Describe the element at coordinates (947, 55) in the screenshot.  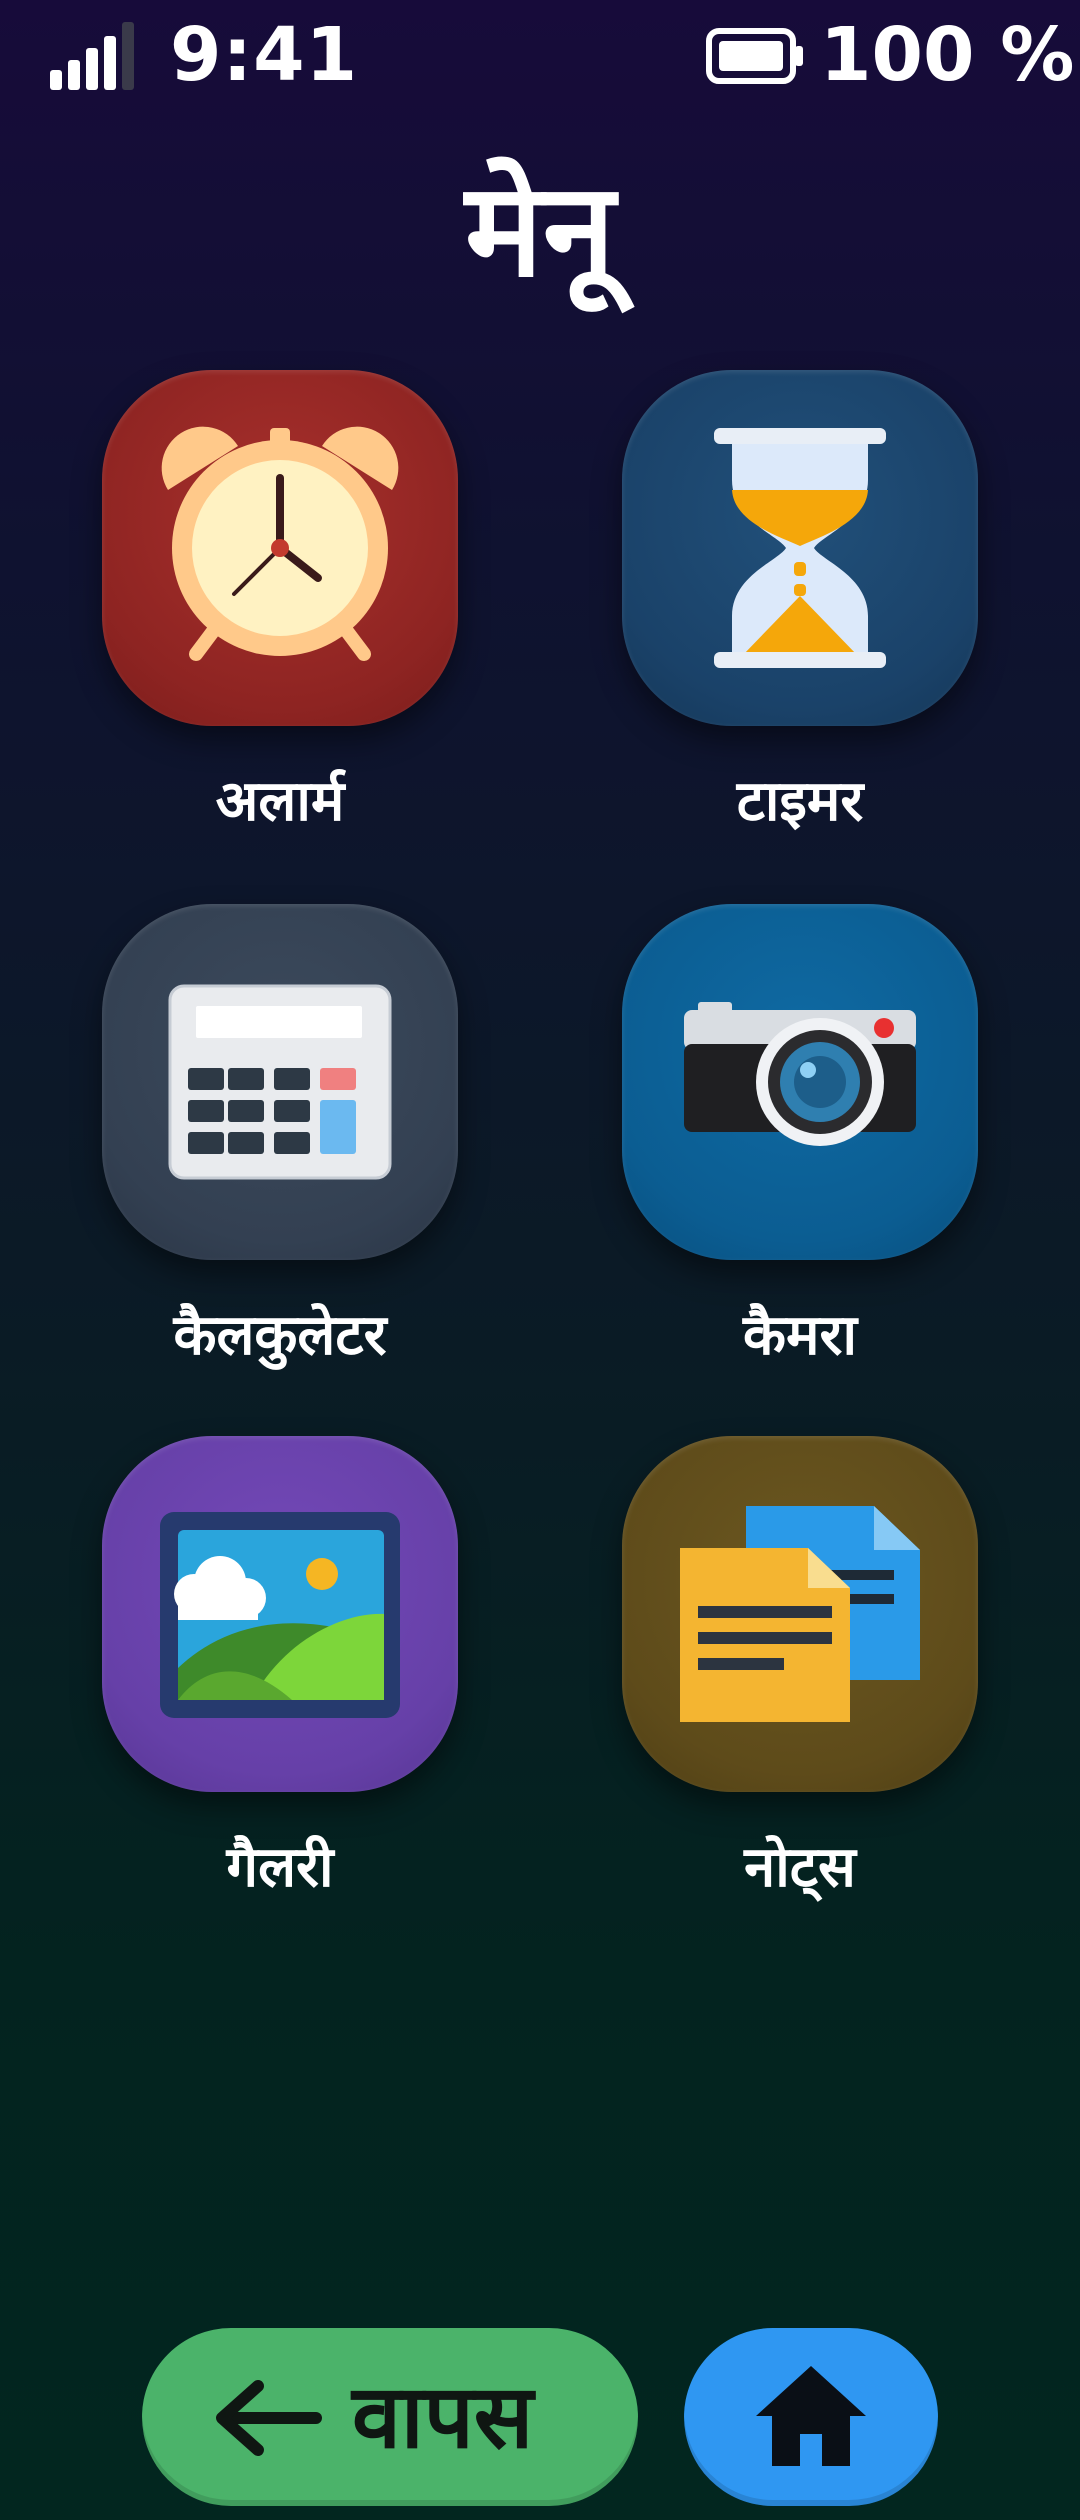
I see `battery-percentage: 100 %` at that location.